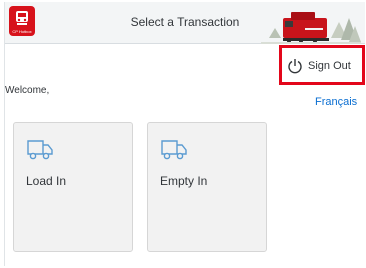  What do you see at coordinates (22, 18) in the screenshot?
I see `logo-mark` at bounding box center [22, 18].